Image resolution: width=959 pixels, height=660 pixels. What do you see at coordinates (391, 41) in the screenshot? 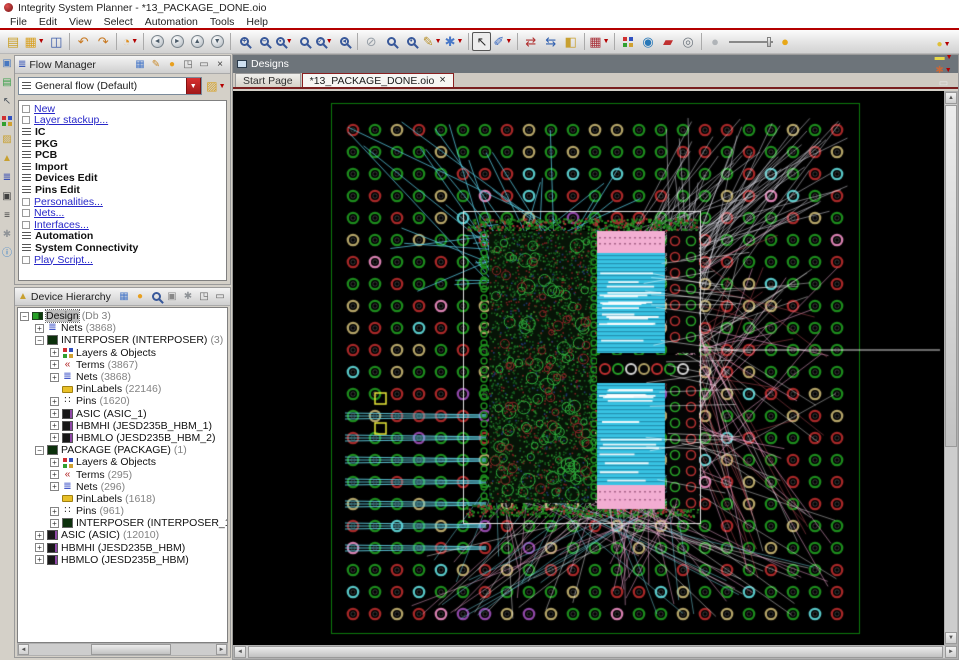
I see `search-design-icon` at bounding box center [391, 41].